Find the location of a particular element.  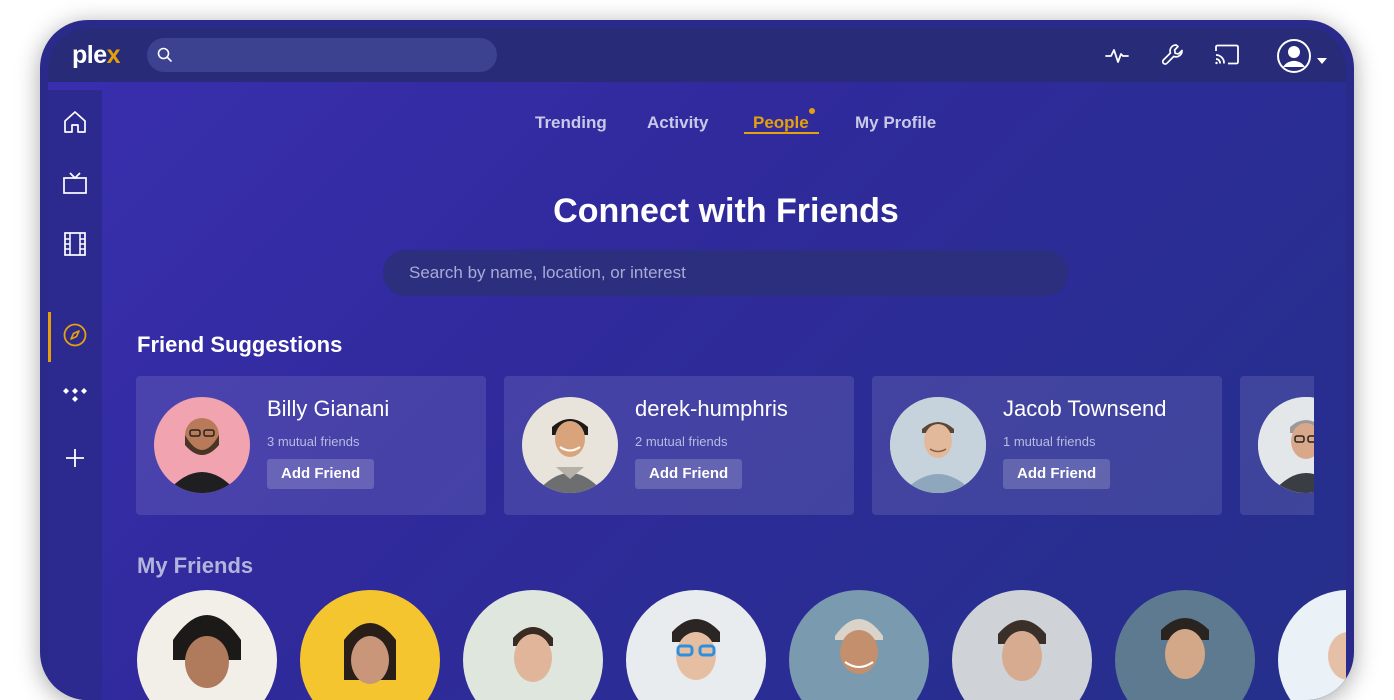

logo-text: ple is located at coordinates (89, 55).